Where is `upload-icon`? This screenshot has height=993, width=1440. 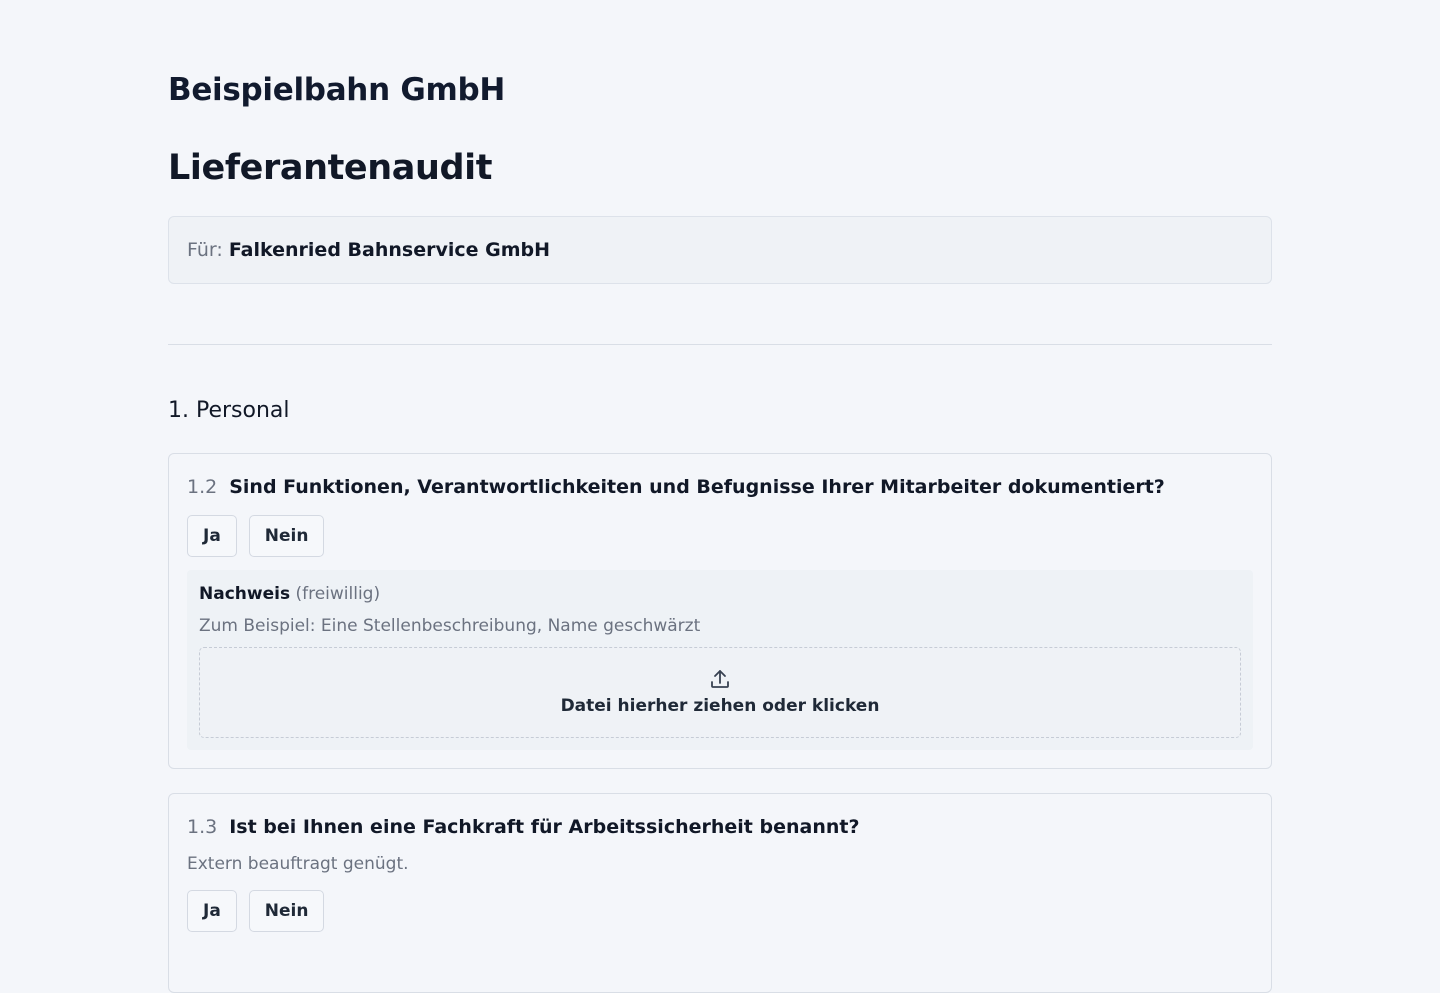 upload-icon is located at coordinates (720, 679).